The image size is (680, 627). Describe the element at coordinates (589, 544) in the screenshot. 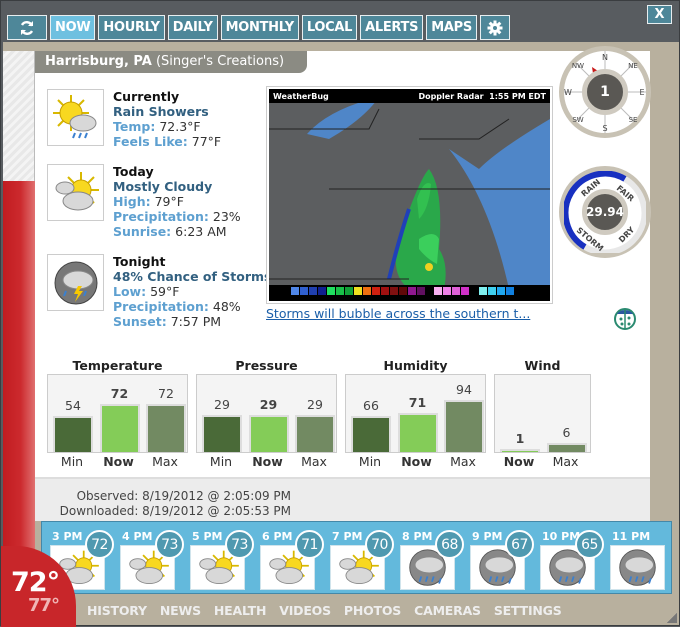

I see `hourly-temp-badge: 65` at that location.